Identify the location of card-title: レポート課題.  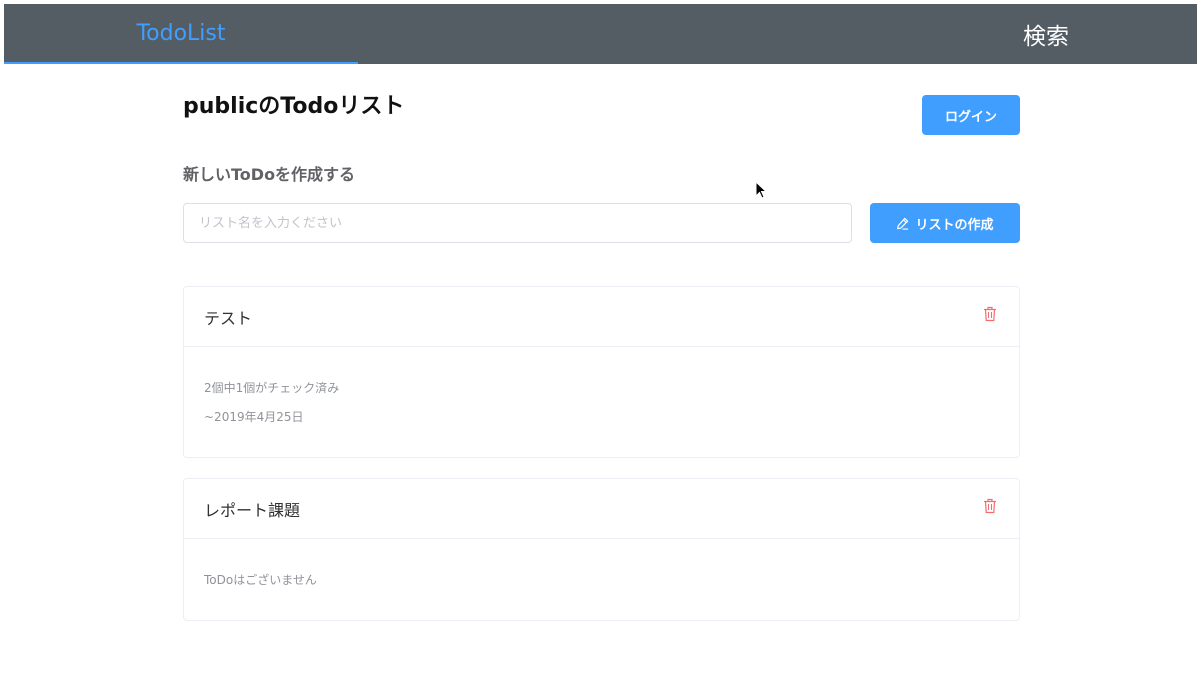
(252, 509).